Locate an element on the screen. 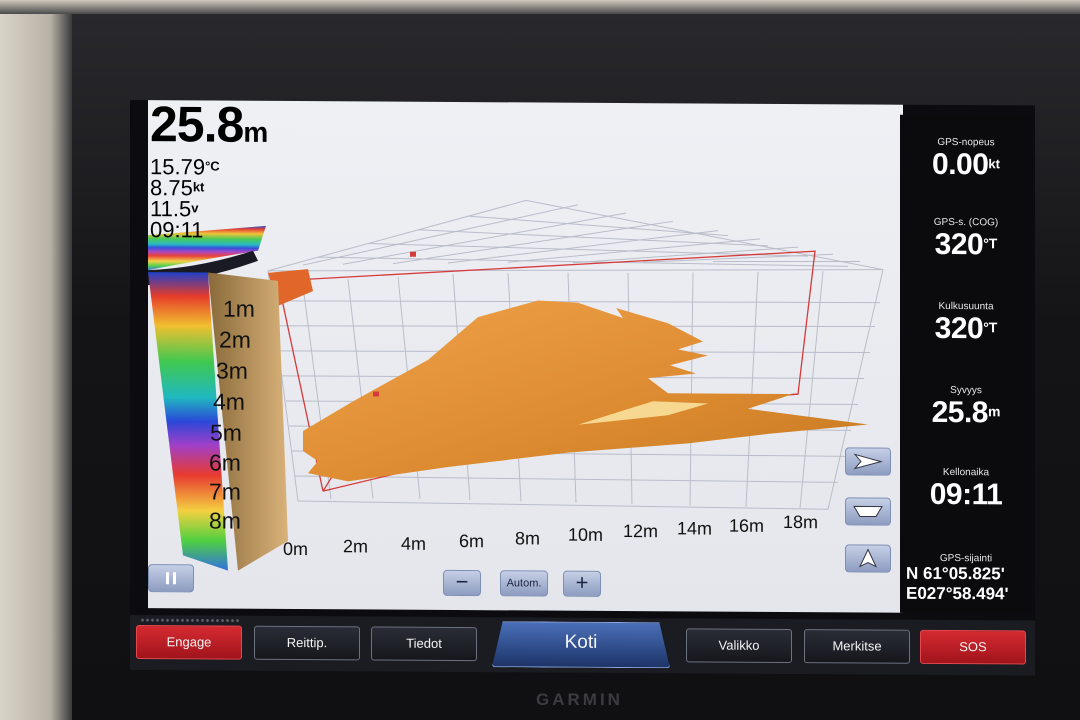 Image resolution: width=1080 pixels, height=720 pixels. depth-label: 4m is located at coordinates (229, 401).